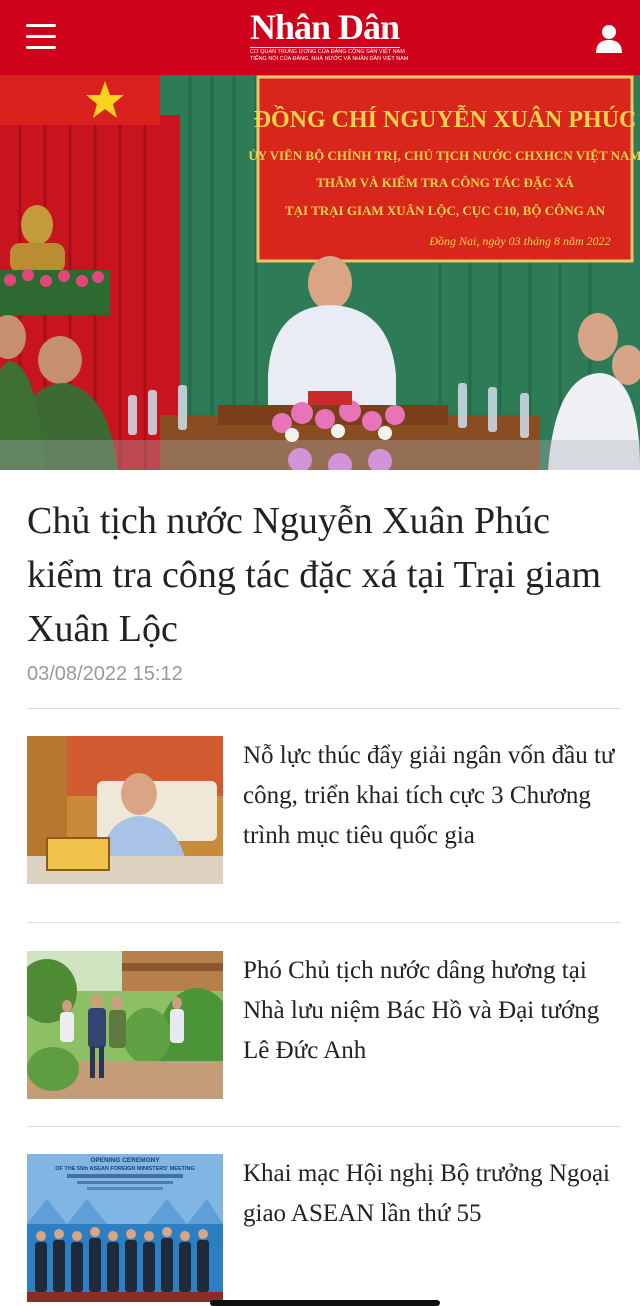 This screenshot has width=640, height=1306. What do you see at coordinates (125, 1160) in the screenshot?
I see `thumb-text-1: OPENING CEREMONY` at bounding box center [125, 1160].